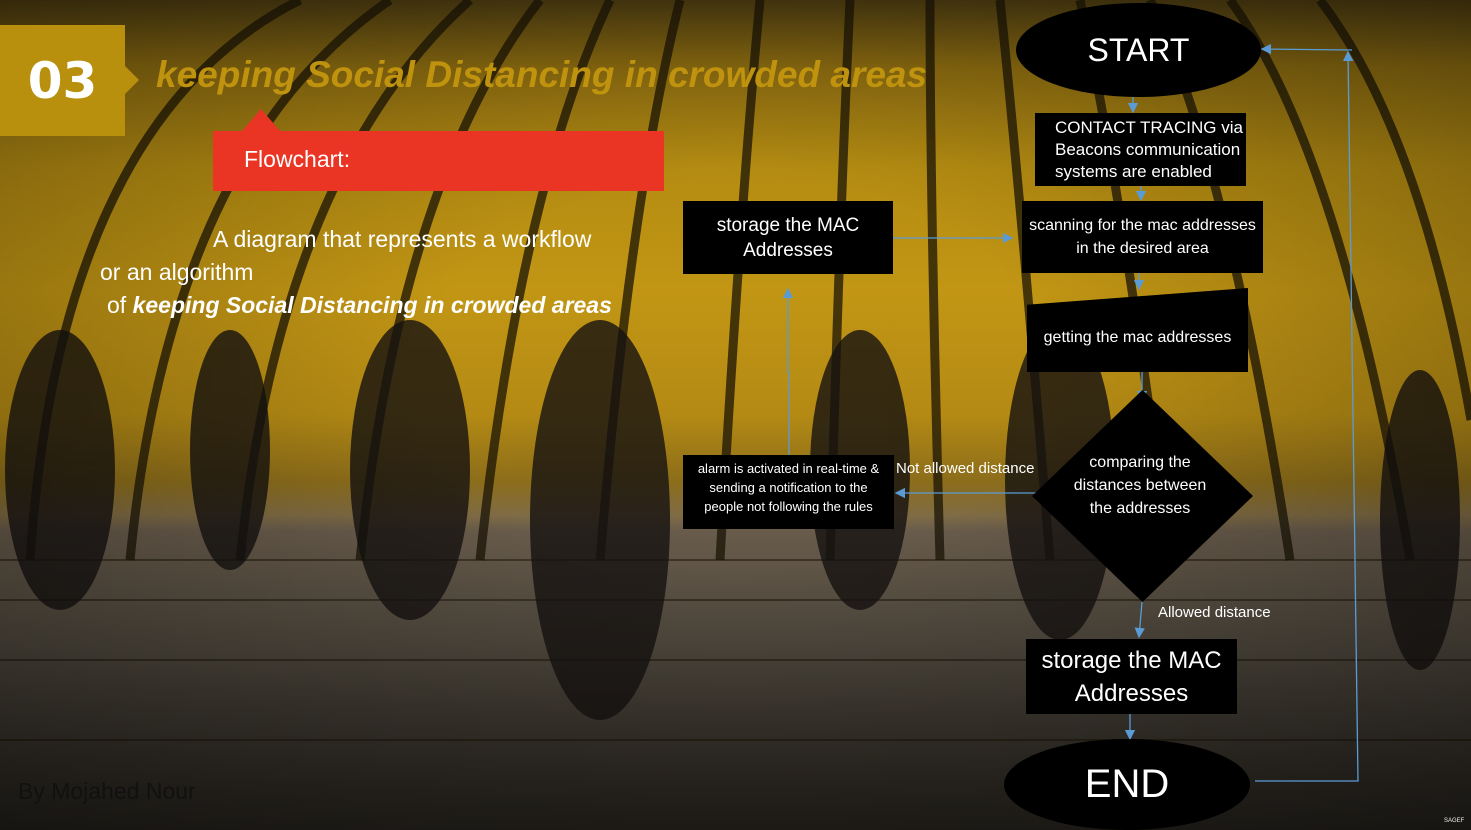 The height and width of the screenshot is (830, 1471). What do you see at coordinates (1131, 676) in the screenshot?
I see `storage-bottom-node: storage the MAC Addresses` at bounding box center [1131, 676].